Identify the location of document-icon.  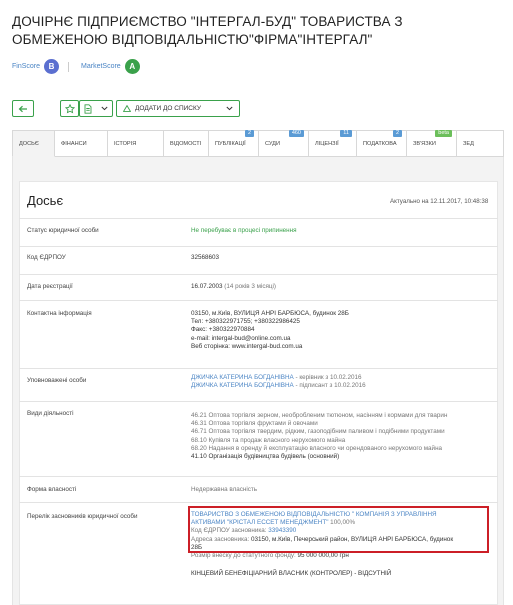
(88, 108).